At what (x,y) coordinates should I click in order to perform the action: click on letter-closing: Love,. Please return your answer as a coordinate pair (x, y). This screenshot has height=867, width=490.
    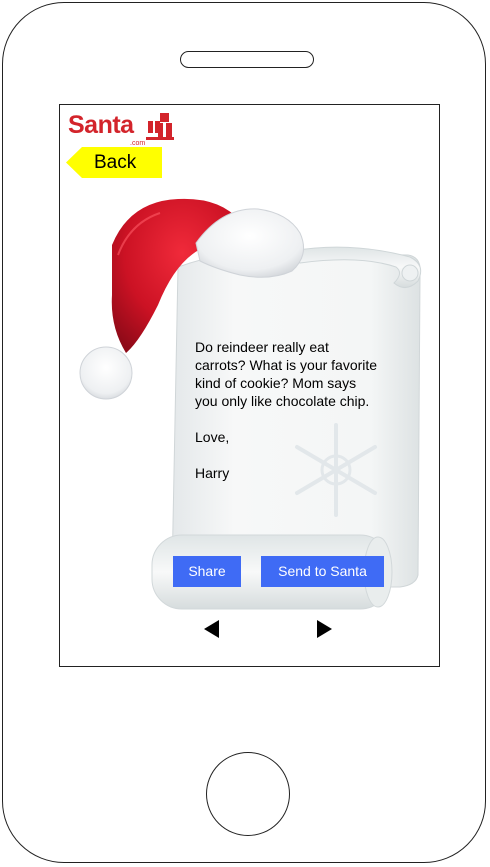
    Looking at the image, I should click on (212, 437).